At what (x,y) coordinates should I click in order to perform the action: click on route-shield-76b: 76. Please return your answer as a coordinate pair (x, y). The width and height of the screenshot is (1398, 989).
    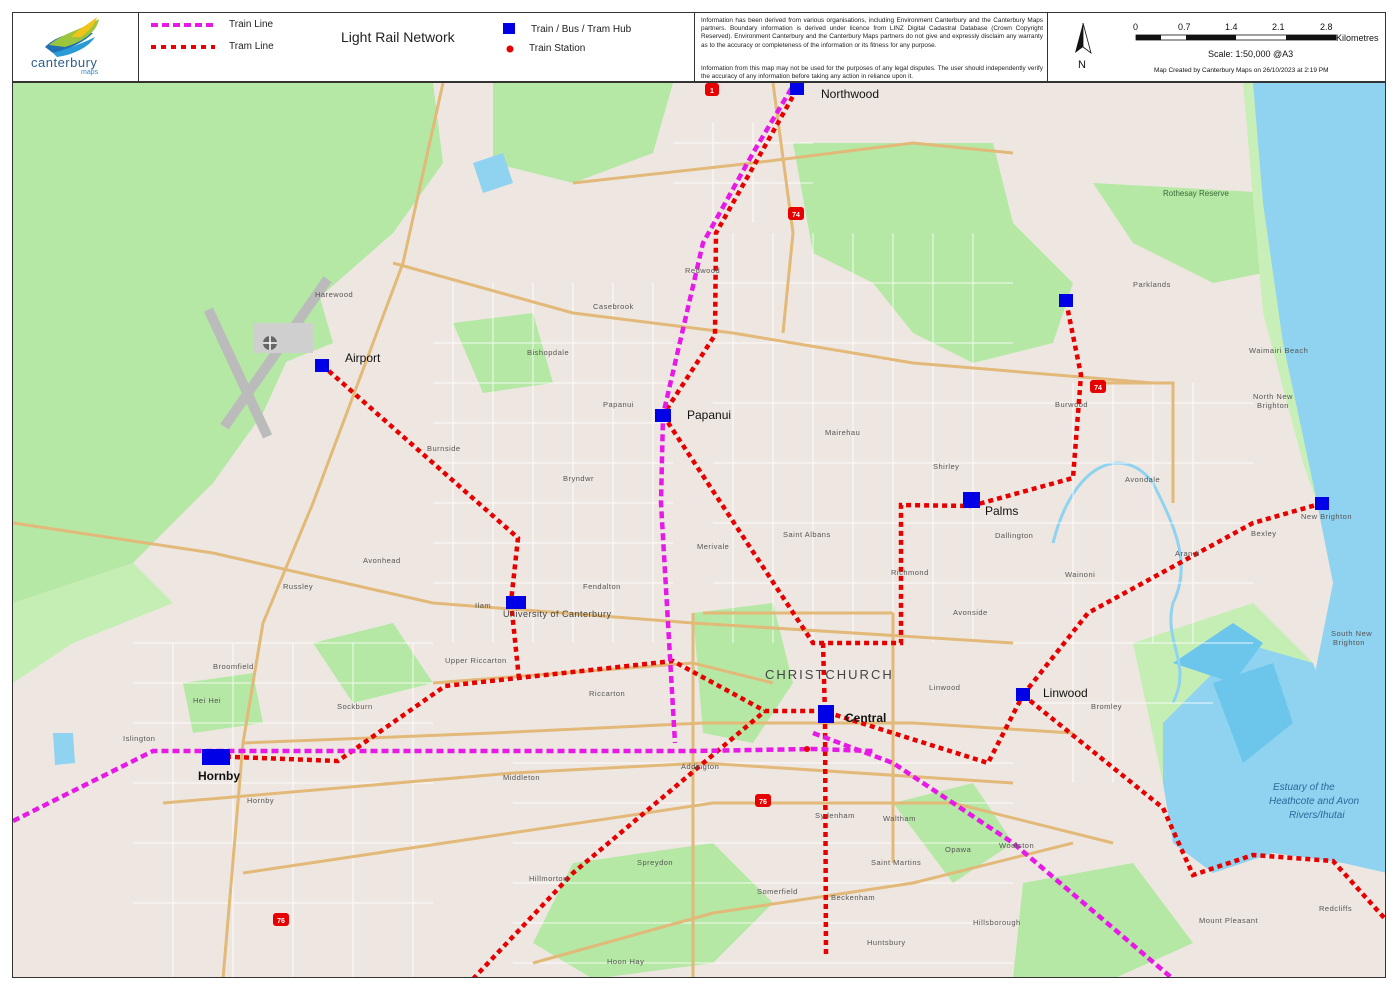
    Looking at the image, I should click on (281, 919).